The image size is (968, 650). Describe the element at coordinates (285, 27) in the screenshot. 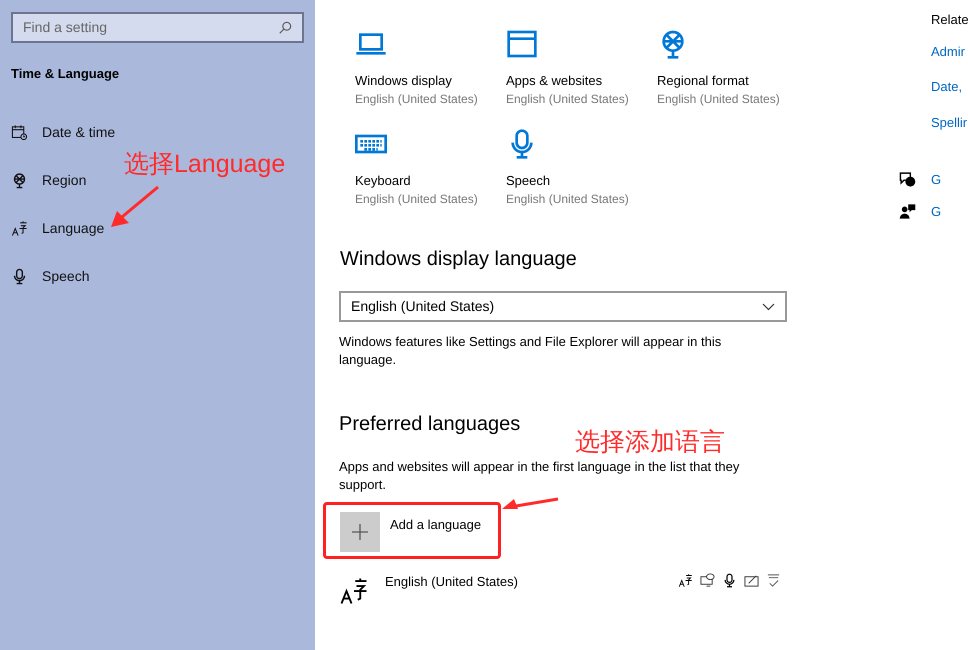

I see `search-icon` at that location.